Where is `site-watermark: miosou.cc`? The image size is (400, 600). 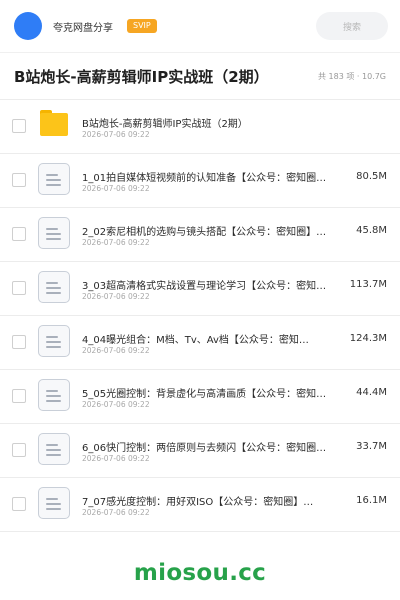 site-watermark: miosou.cc is located at coordinates (200, 573).